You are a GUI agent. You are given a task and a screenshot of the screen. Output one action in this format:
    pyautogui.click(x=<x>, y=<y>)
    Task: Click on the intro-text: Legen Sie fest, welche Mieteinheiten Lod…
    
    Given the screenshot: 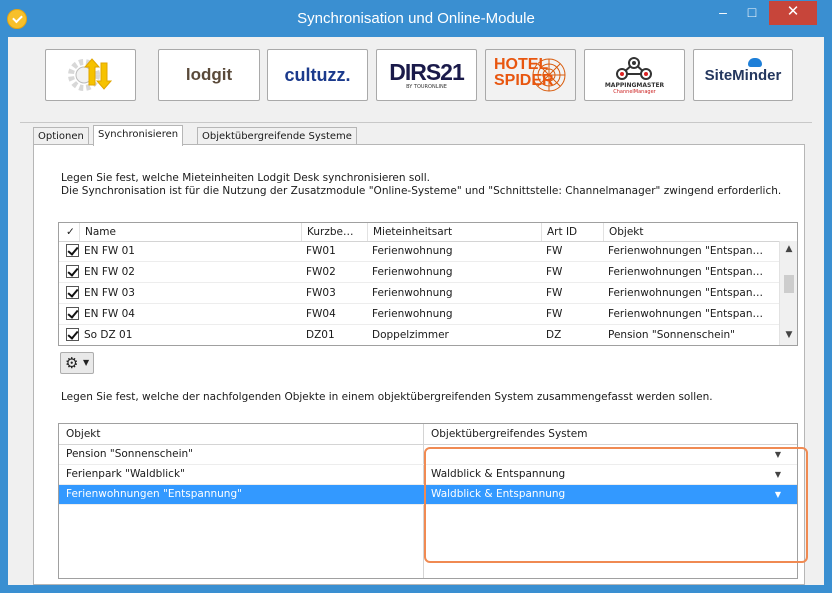 What is the action you would take?
    pyautogui.click(x=421, y=185)
    